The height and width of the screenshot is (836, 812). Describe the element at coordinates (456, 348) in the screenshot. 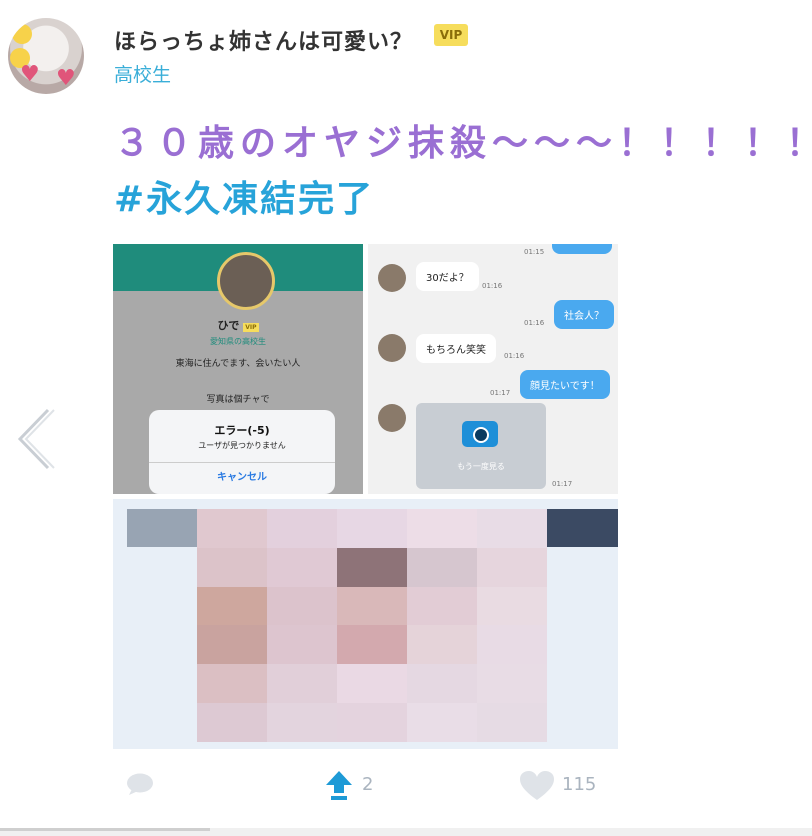

I see `chat-bubble-left: もちろん笑笑` at that location.